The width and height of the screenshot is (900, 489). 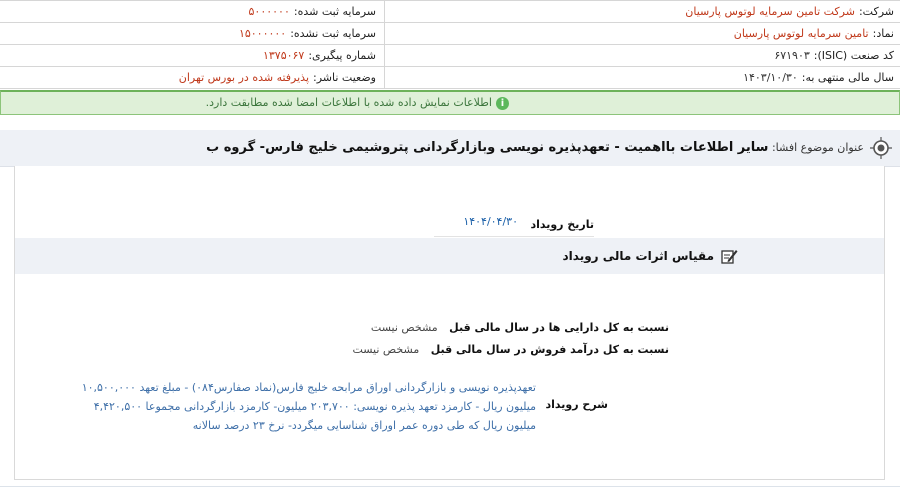 I want to click on symbol-cell: نماد:تامین سرمایه لوتوس پارسیان, so click(x=642, y=33).